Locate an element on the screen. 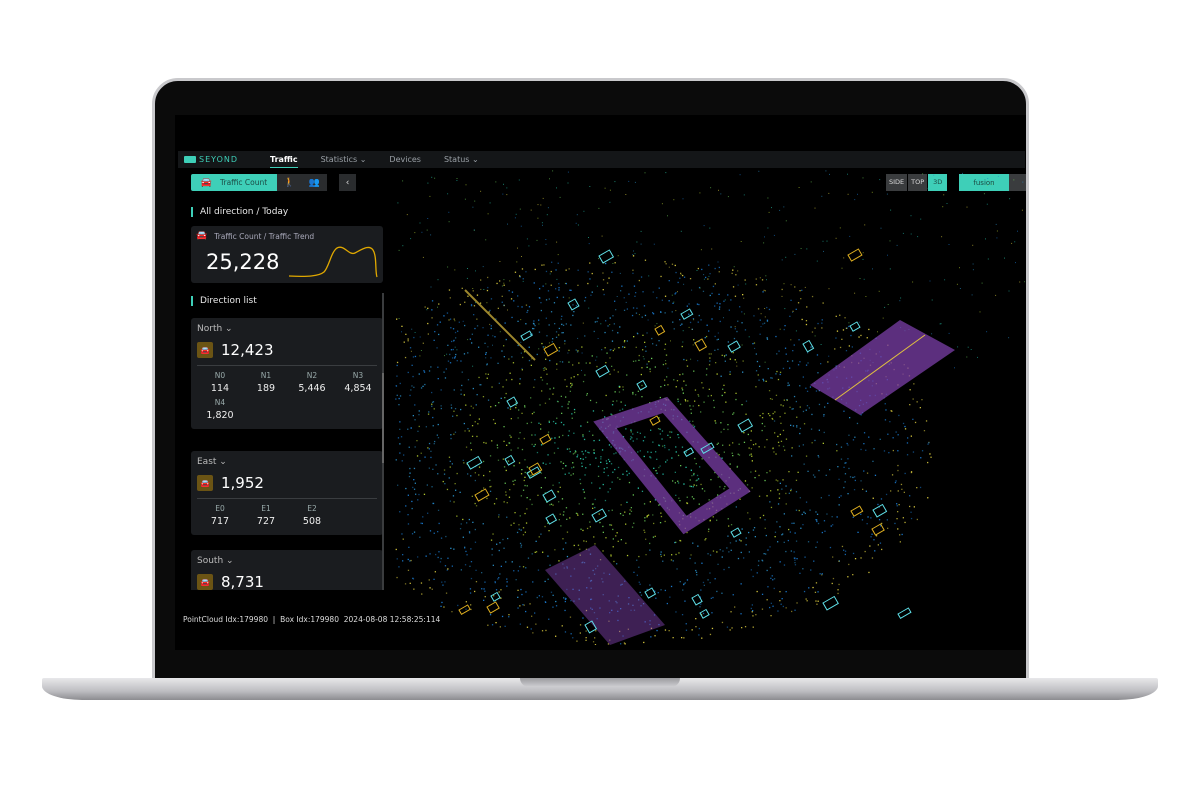 The height and width of the screenshot is (800, 1200). total-count: 25,228 is located at coordinates (243, 262).